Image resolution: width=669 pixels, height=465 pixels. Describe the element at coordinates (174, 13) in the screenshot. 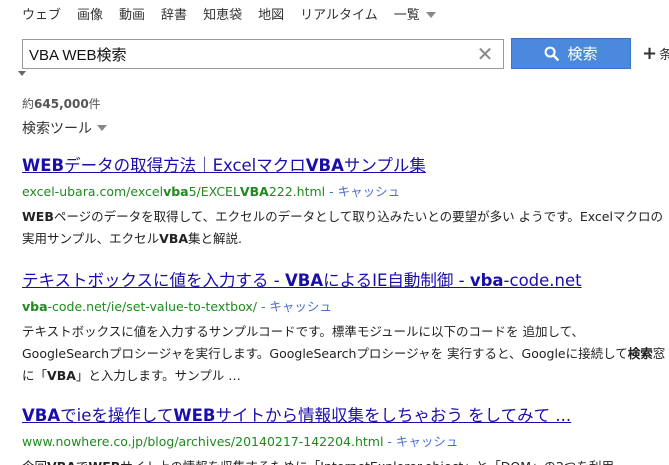

I see `nav-dictionary: 辞書` at that location.